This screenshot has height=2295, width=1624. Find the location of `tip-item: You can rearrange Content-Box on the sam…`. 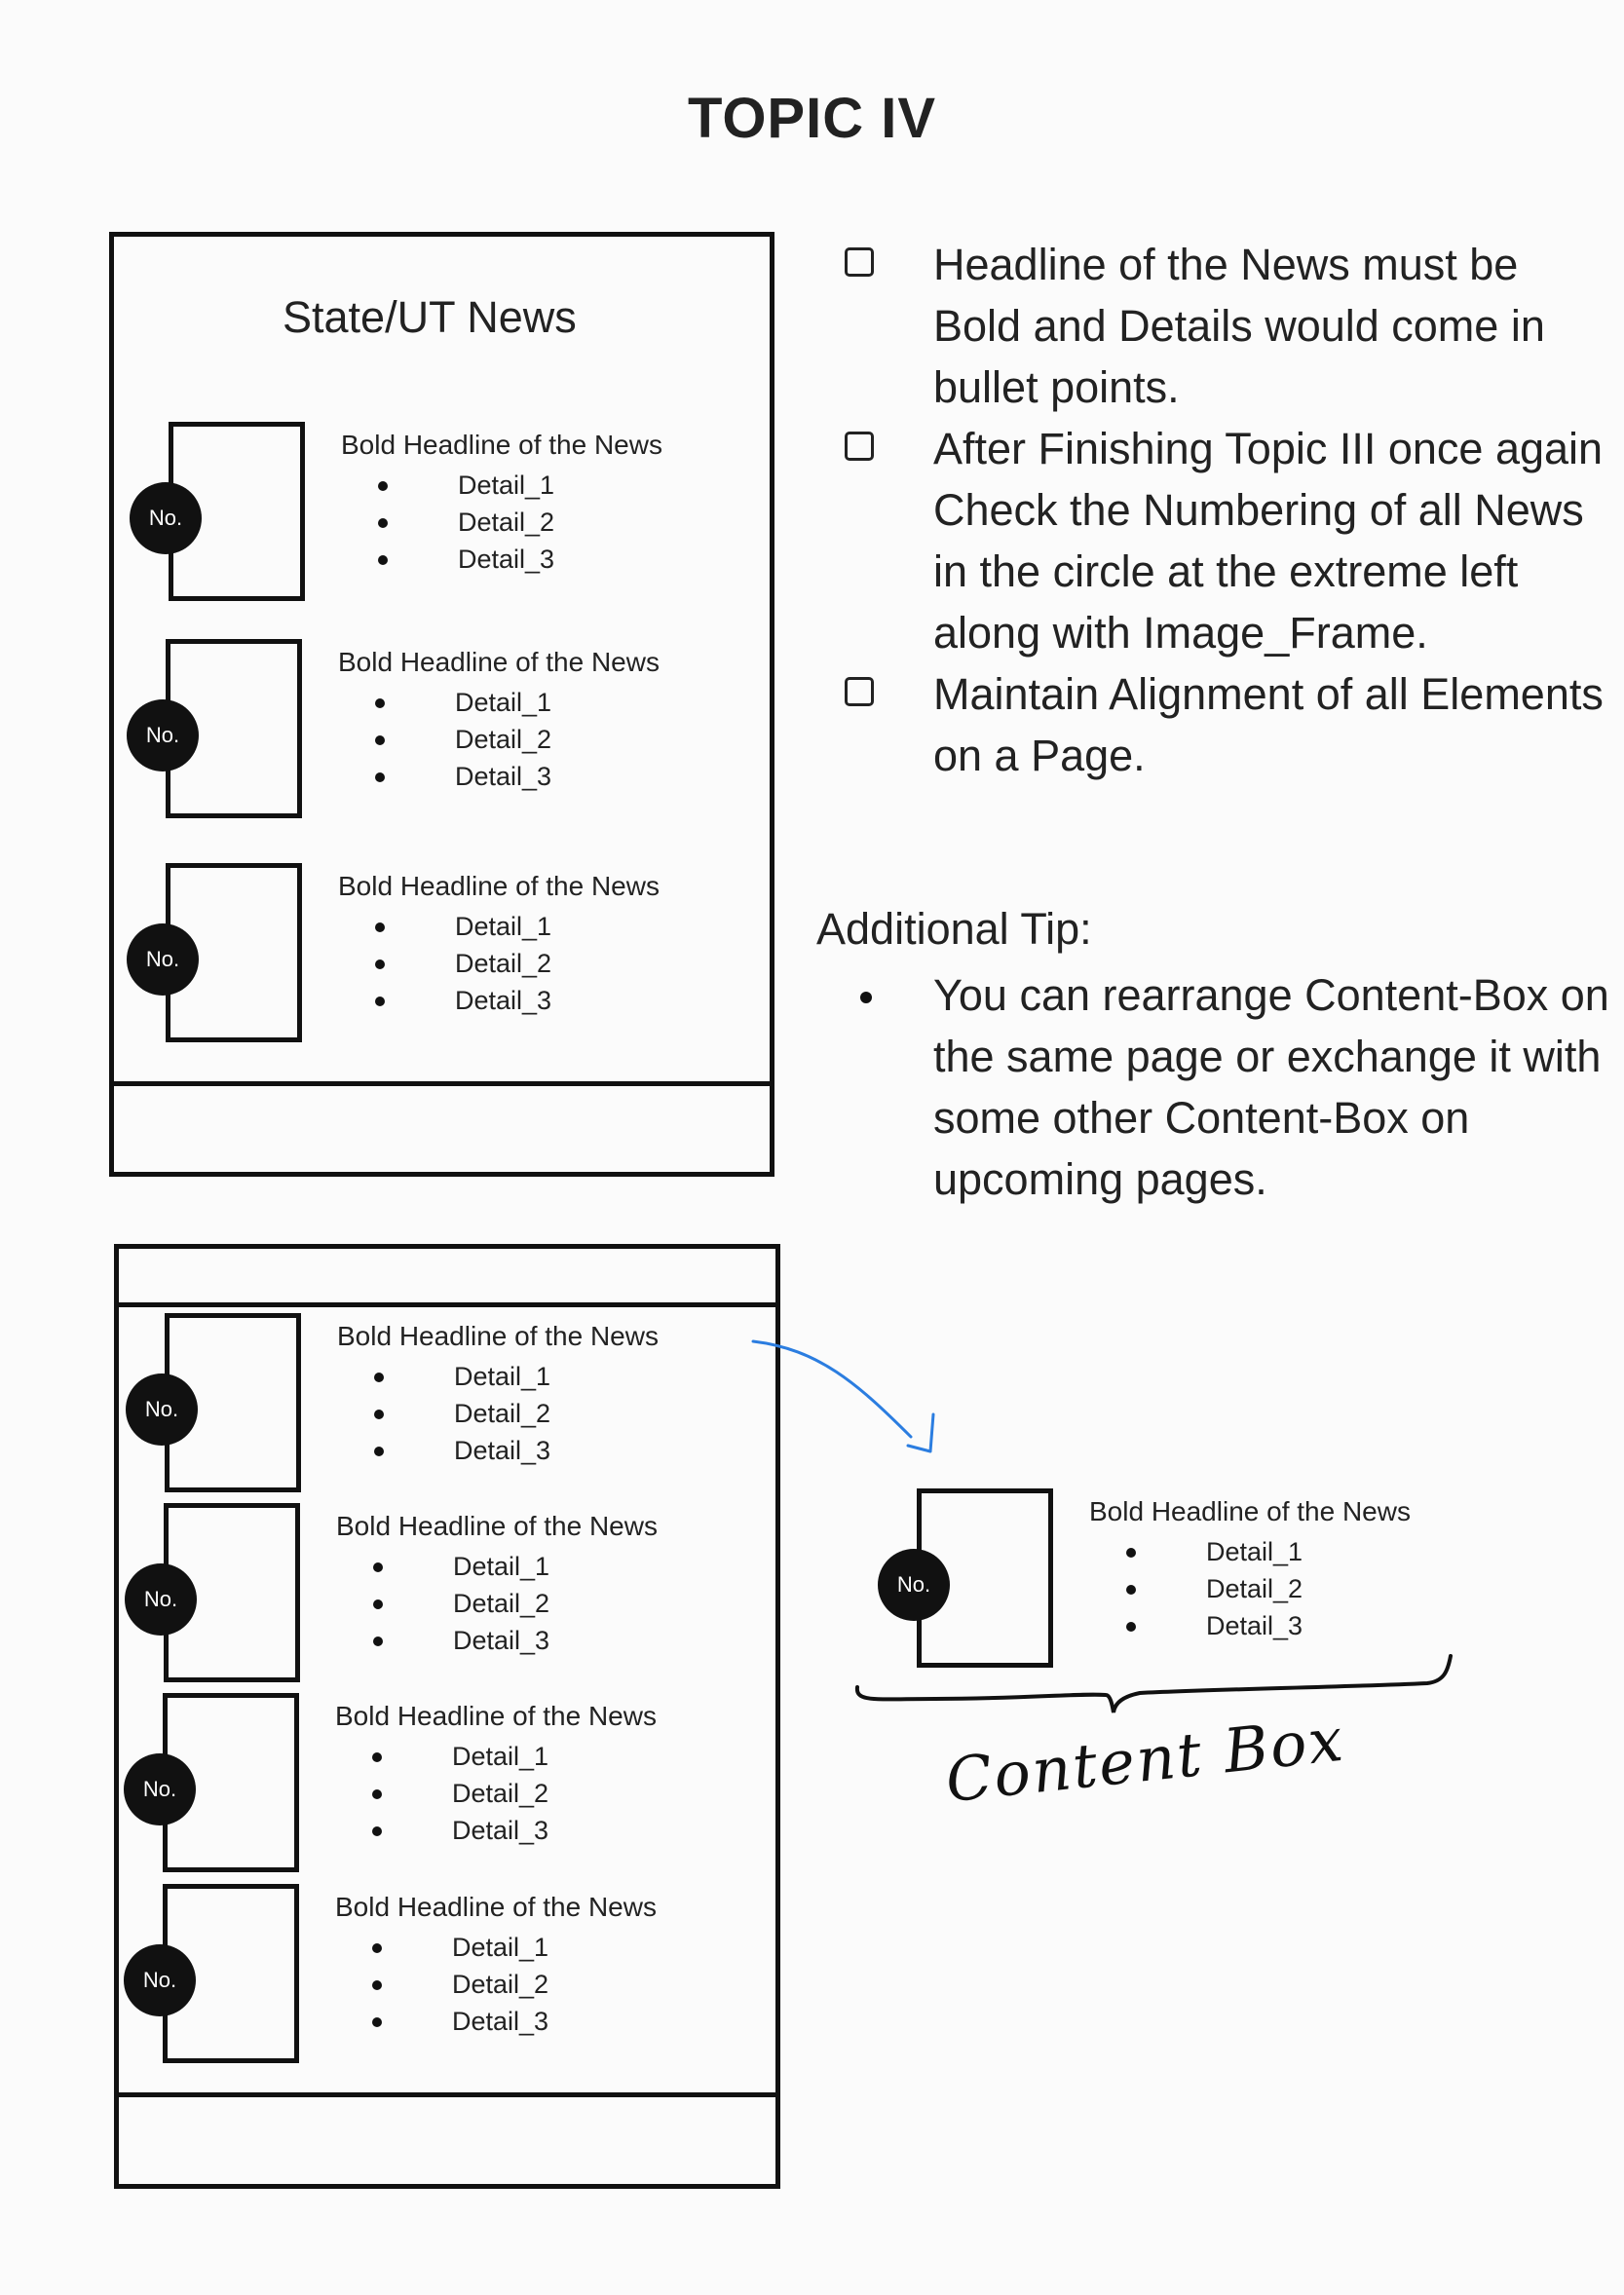

tip-item: You can rearrange Content-Box on the sam… is located at coordinates (1225, 1087).